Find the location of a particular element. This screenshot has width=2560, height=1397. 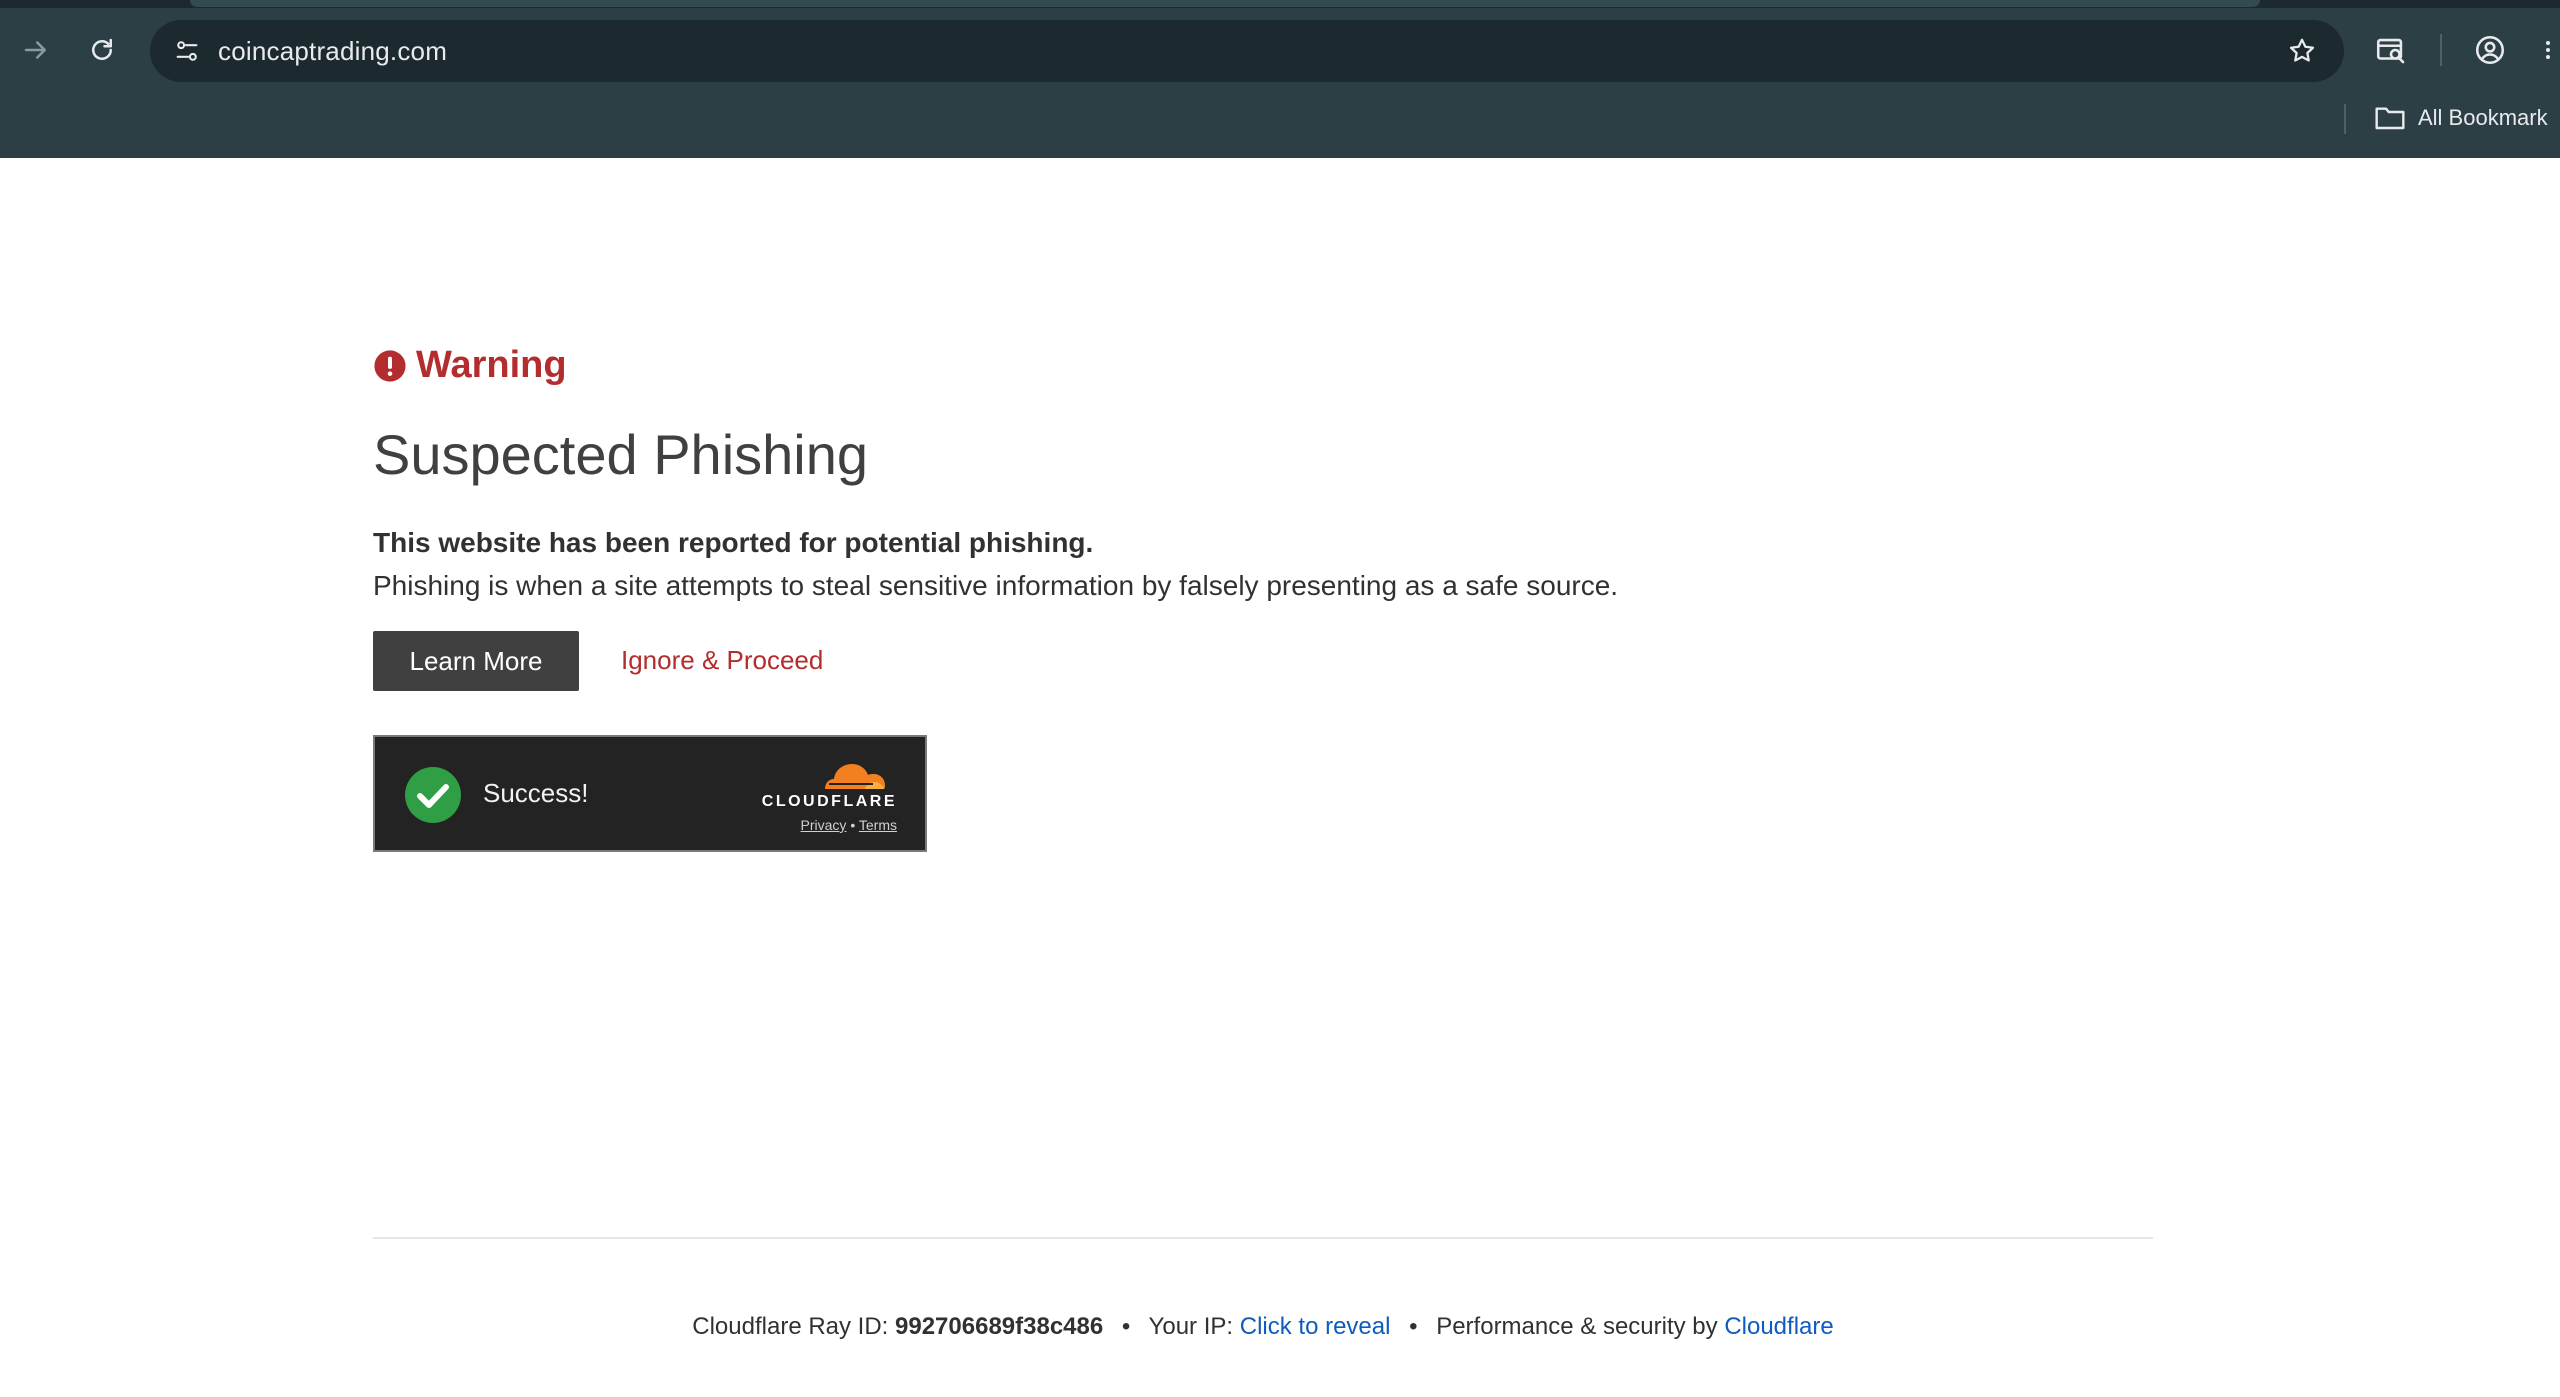

turnstile-widget: Success! CLOUDFLARE Privacy • Terms is located at coordinates (650, 793).